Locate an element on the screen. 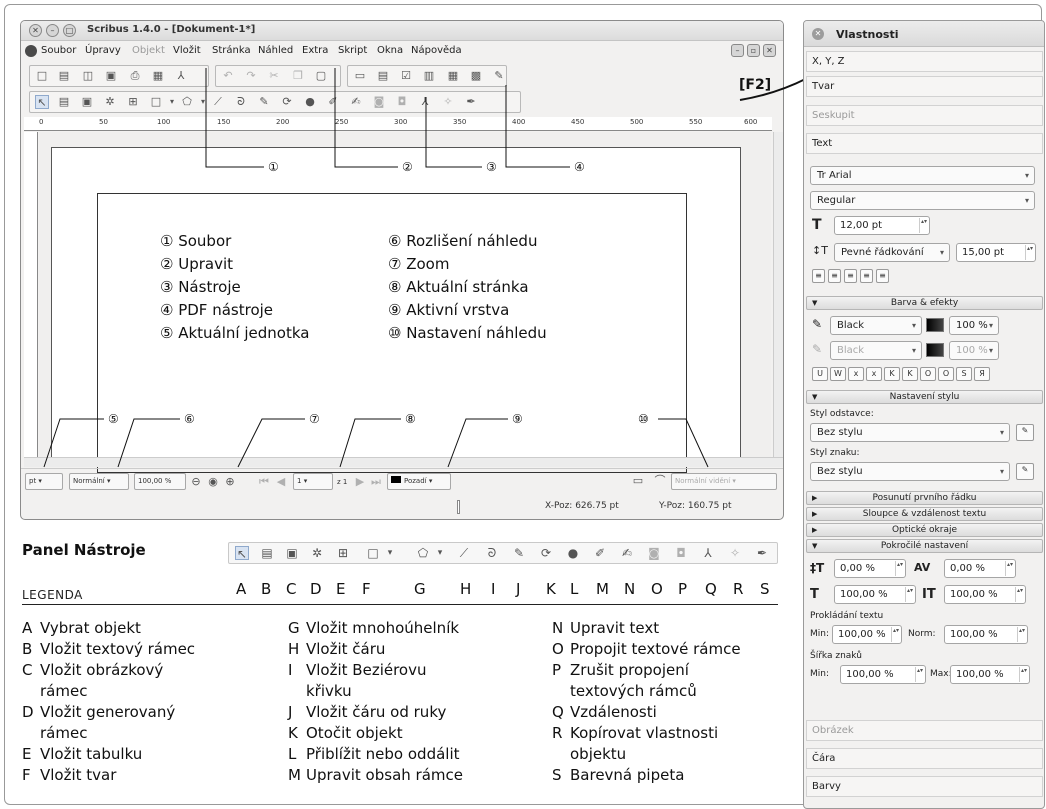  vertical-scale-input: 100,00 % ▴▾ is located at coordinates (985, 594).